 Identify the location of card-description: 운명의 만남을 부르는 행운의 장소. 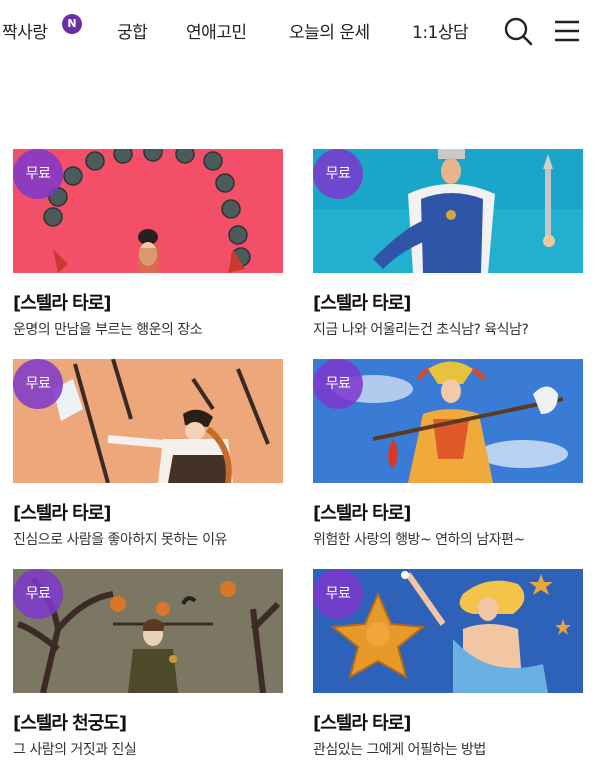
(108, 330).